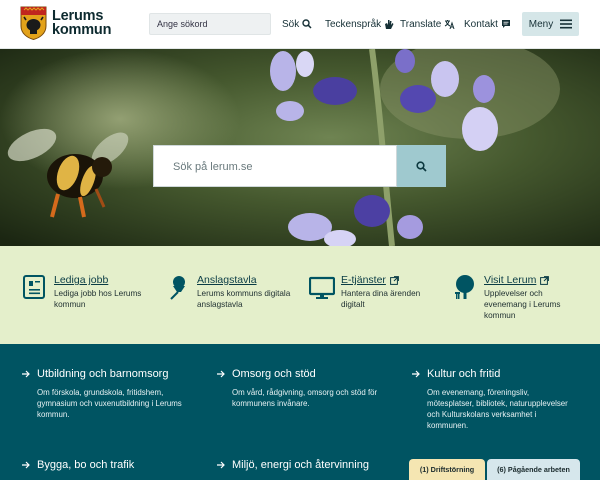 The width and height of the screenshot is (600, 480). Describe the element at coordinates (353, 304) in the screenshot. I see `quick-link-desc: digitalt` at that location.